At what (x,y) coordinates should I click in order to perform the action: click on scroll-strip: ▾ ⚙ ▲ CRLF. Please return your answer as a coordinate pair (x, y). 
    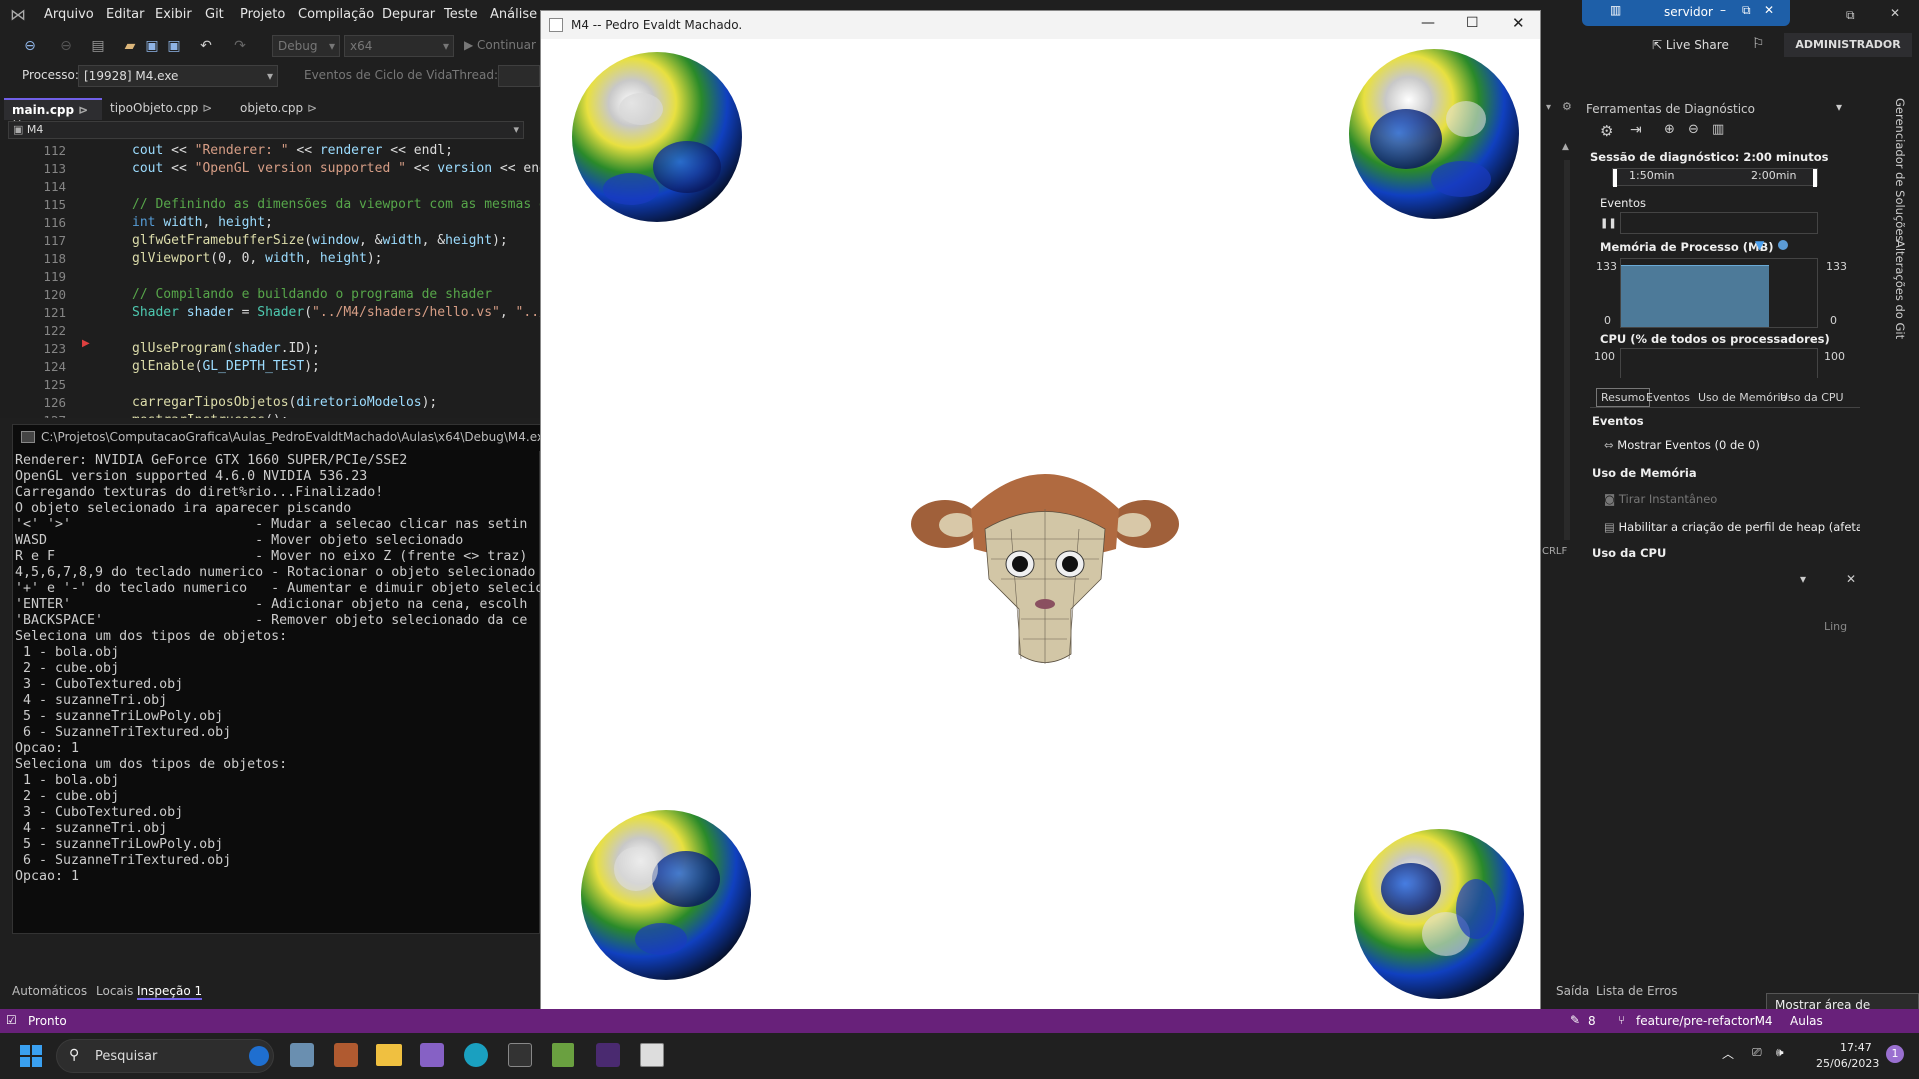
    Looking at the image, I should click on (1561, 326).